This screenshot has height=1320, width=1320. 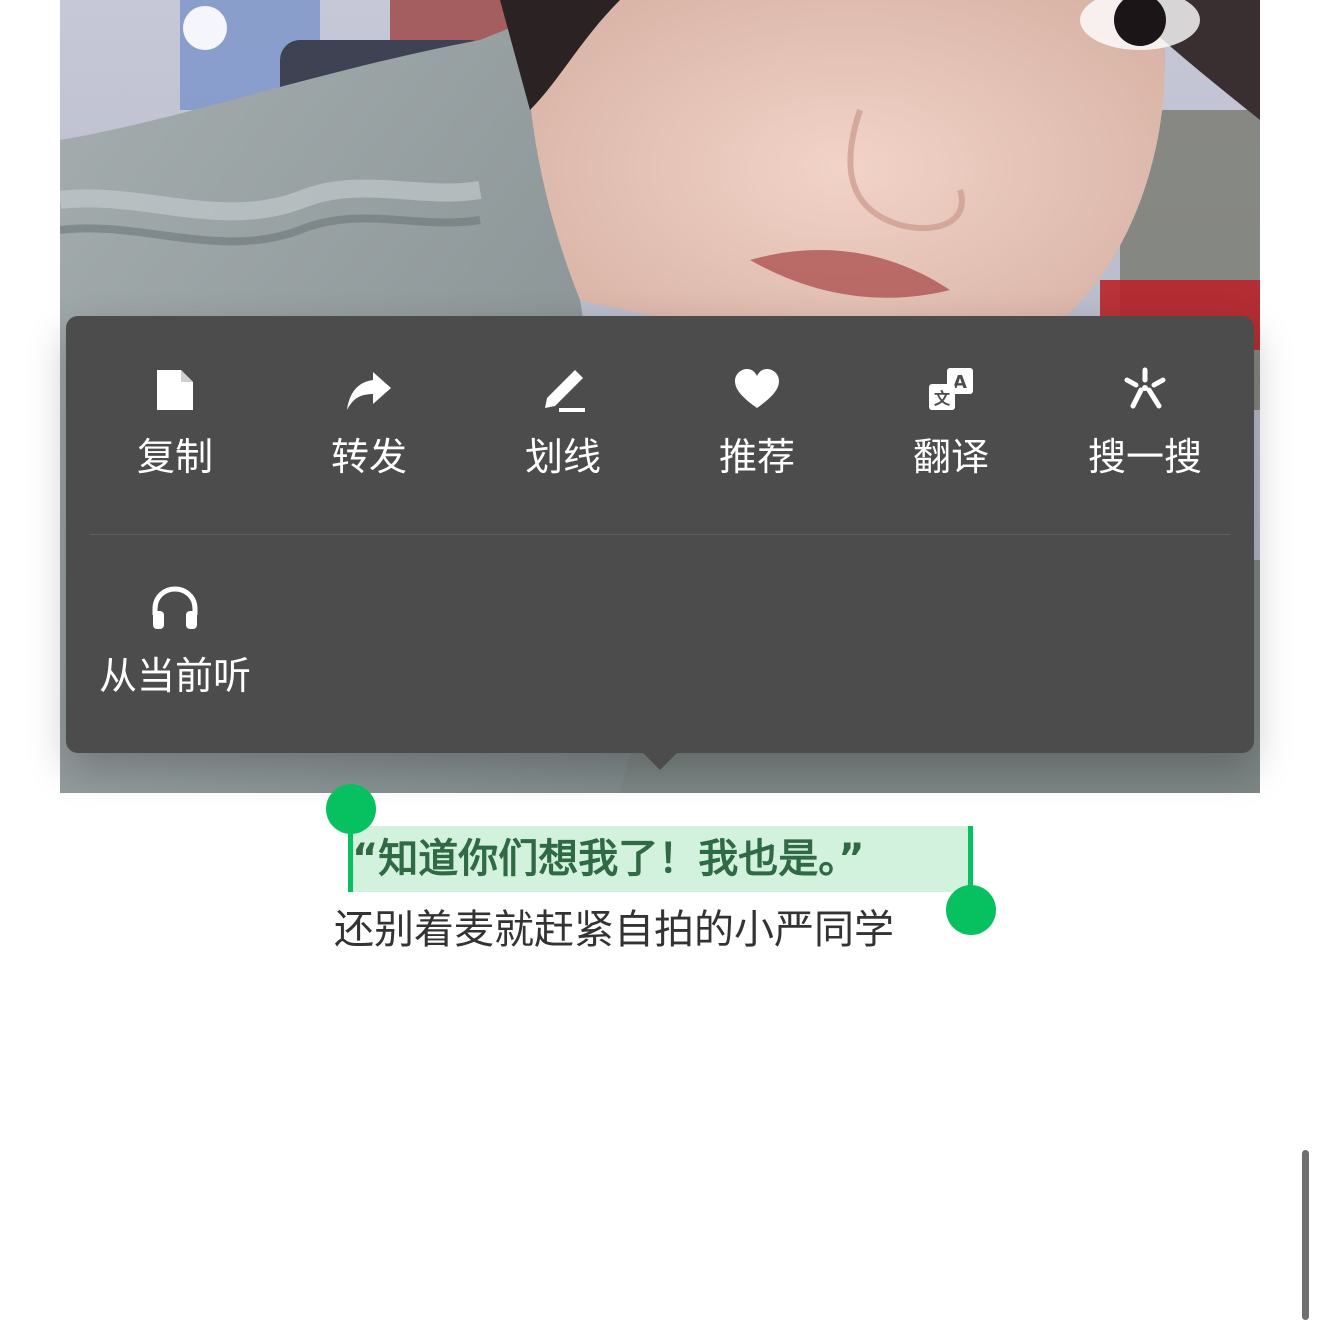 I want to click on menu-pointer-arrow, so click(x=660, y=761).